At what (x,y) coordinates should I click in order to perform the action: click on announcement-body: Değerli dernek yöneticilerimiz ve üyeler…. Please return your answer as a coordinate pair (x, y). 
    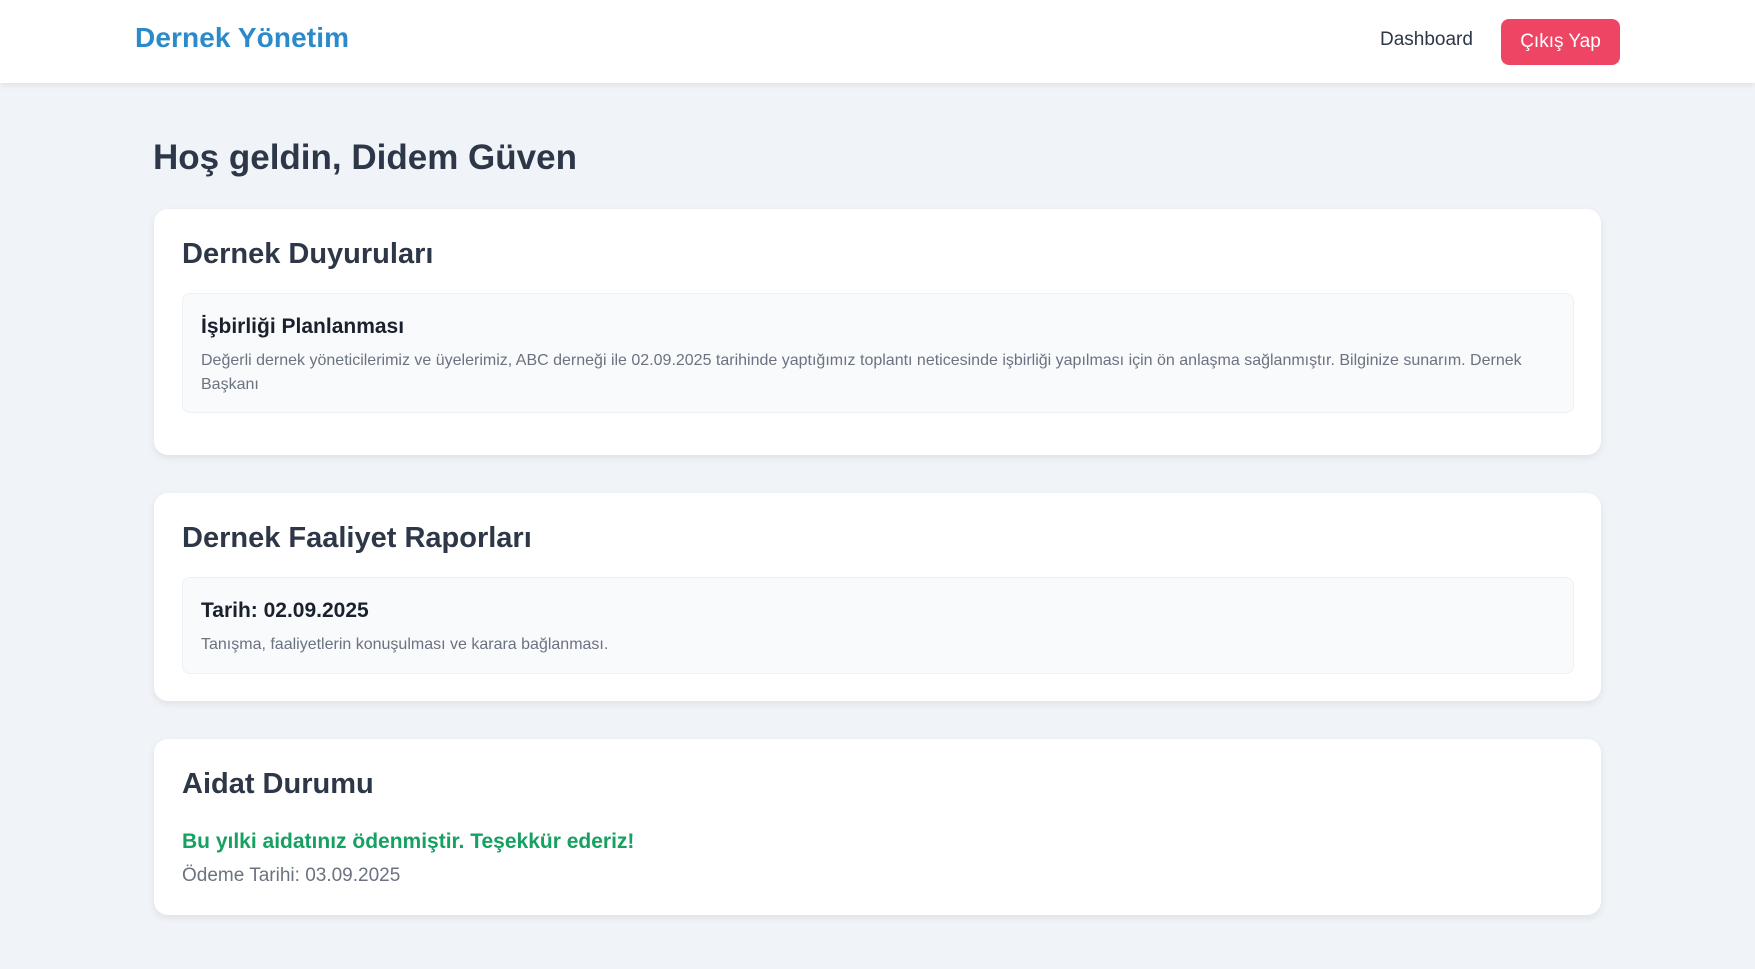
    Looking at the image, I should click on (861, 372).